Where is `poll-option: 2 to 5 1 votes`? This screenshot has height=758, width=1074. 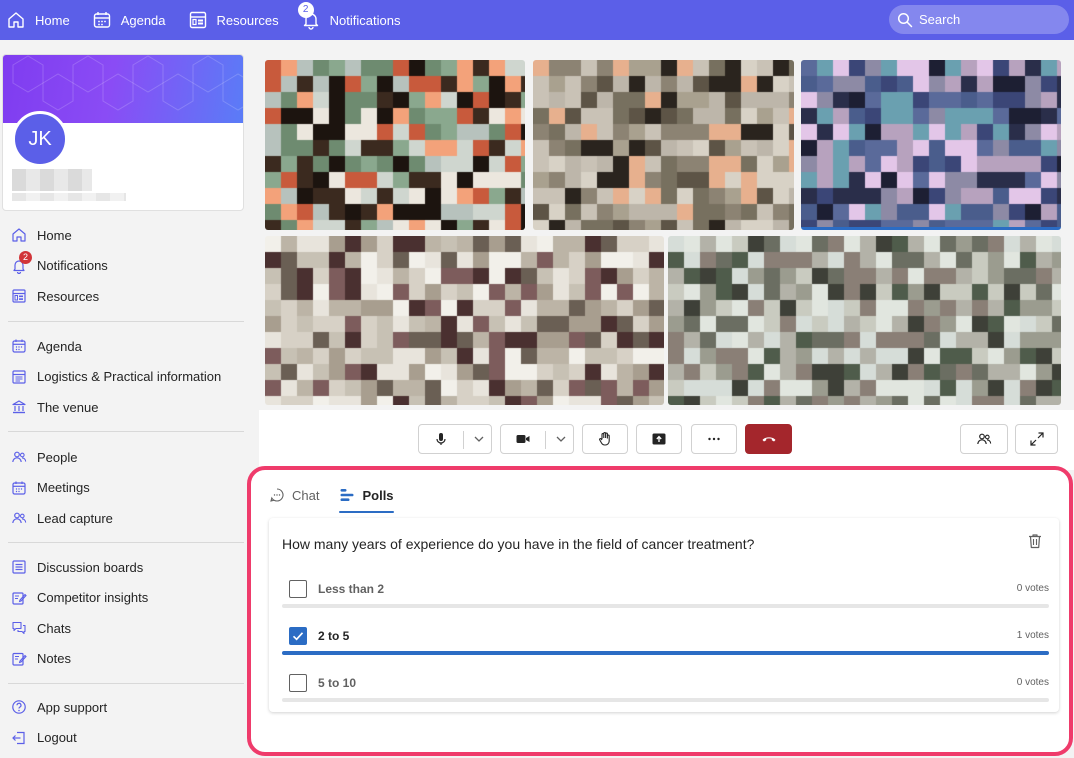 poll-option: 2 to 5 1 votes is located at coordinates (665, 647).